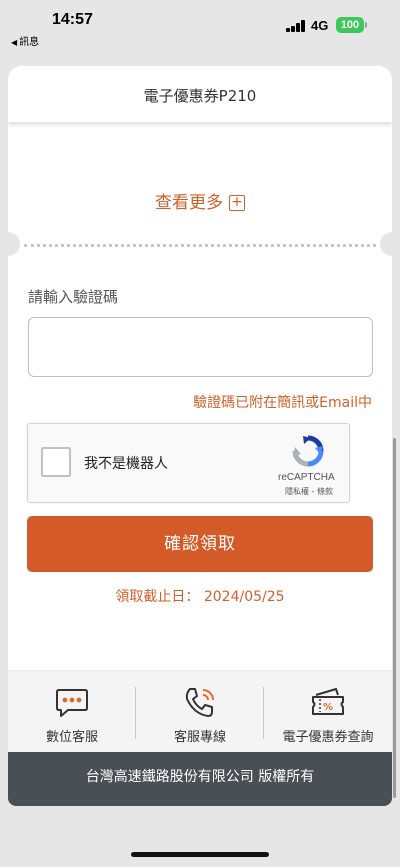  I want to click on coupon-ticket-icon: %, so click(328, 701).